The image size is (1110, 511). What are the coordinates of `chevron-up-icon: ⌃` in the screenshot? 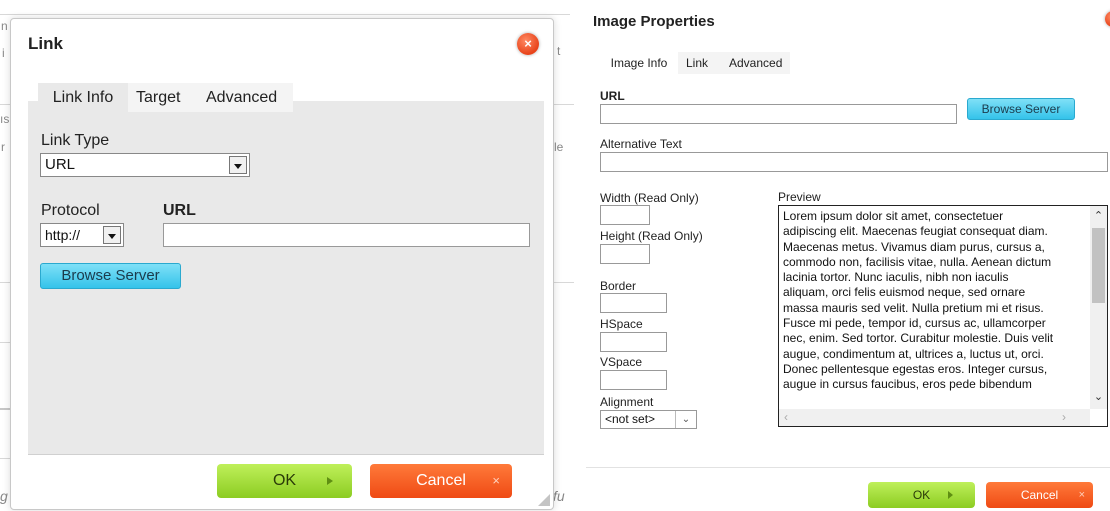 It's located at (1098, 216).